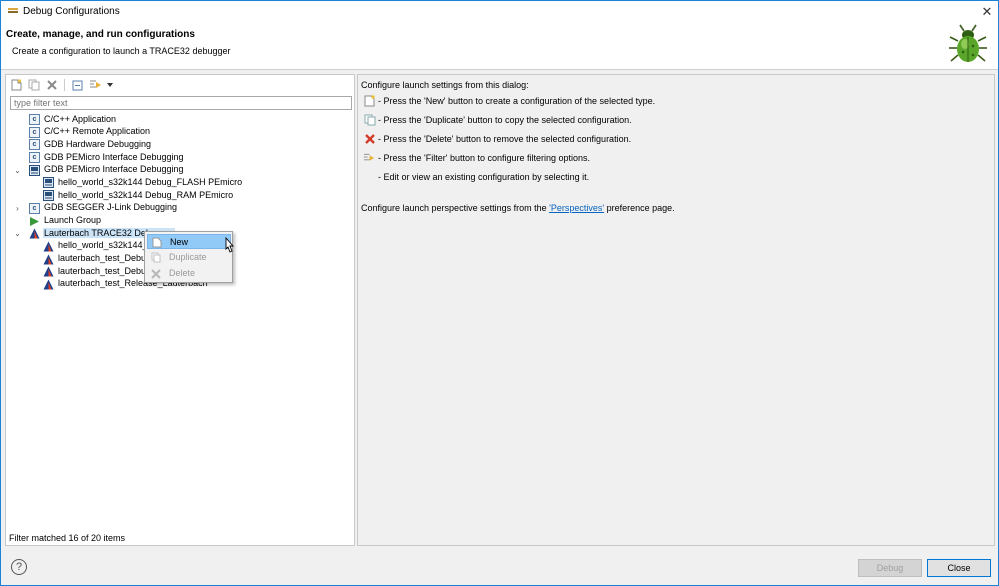  I want to click on filter-input, so click(181, 103).